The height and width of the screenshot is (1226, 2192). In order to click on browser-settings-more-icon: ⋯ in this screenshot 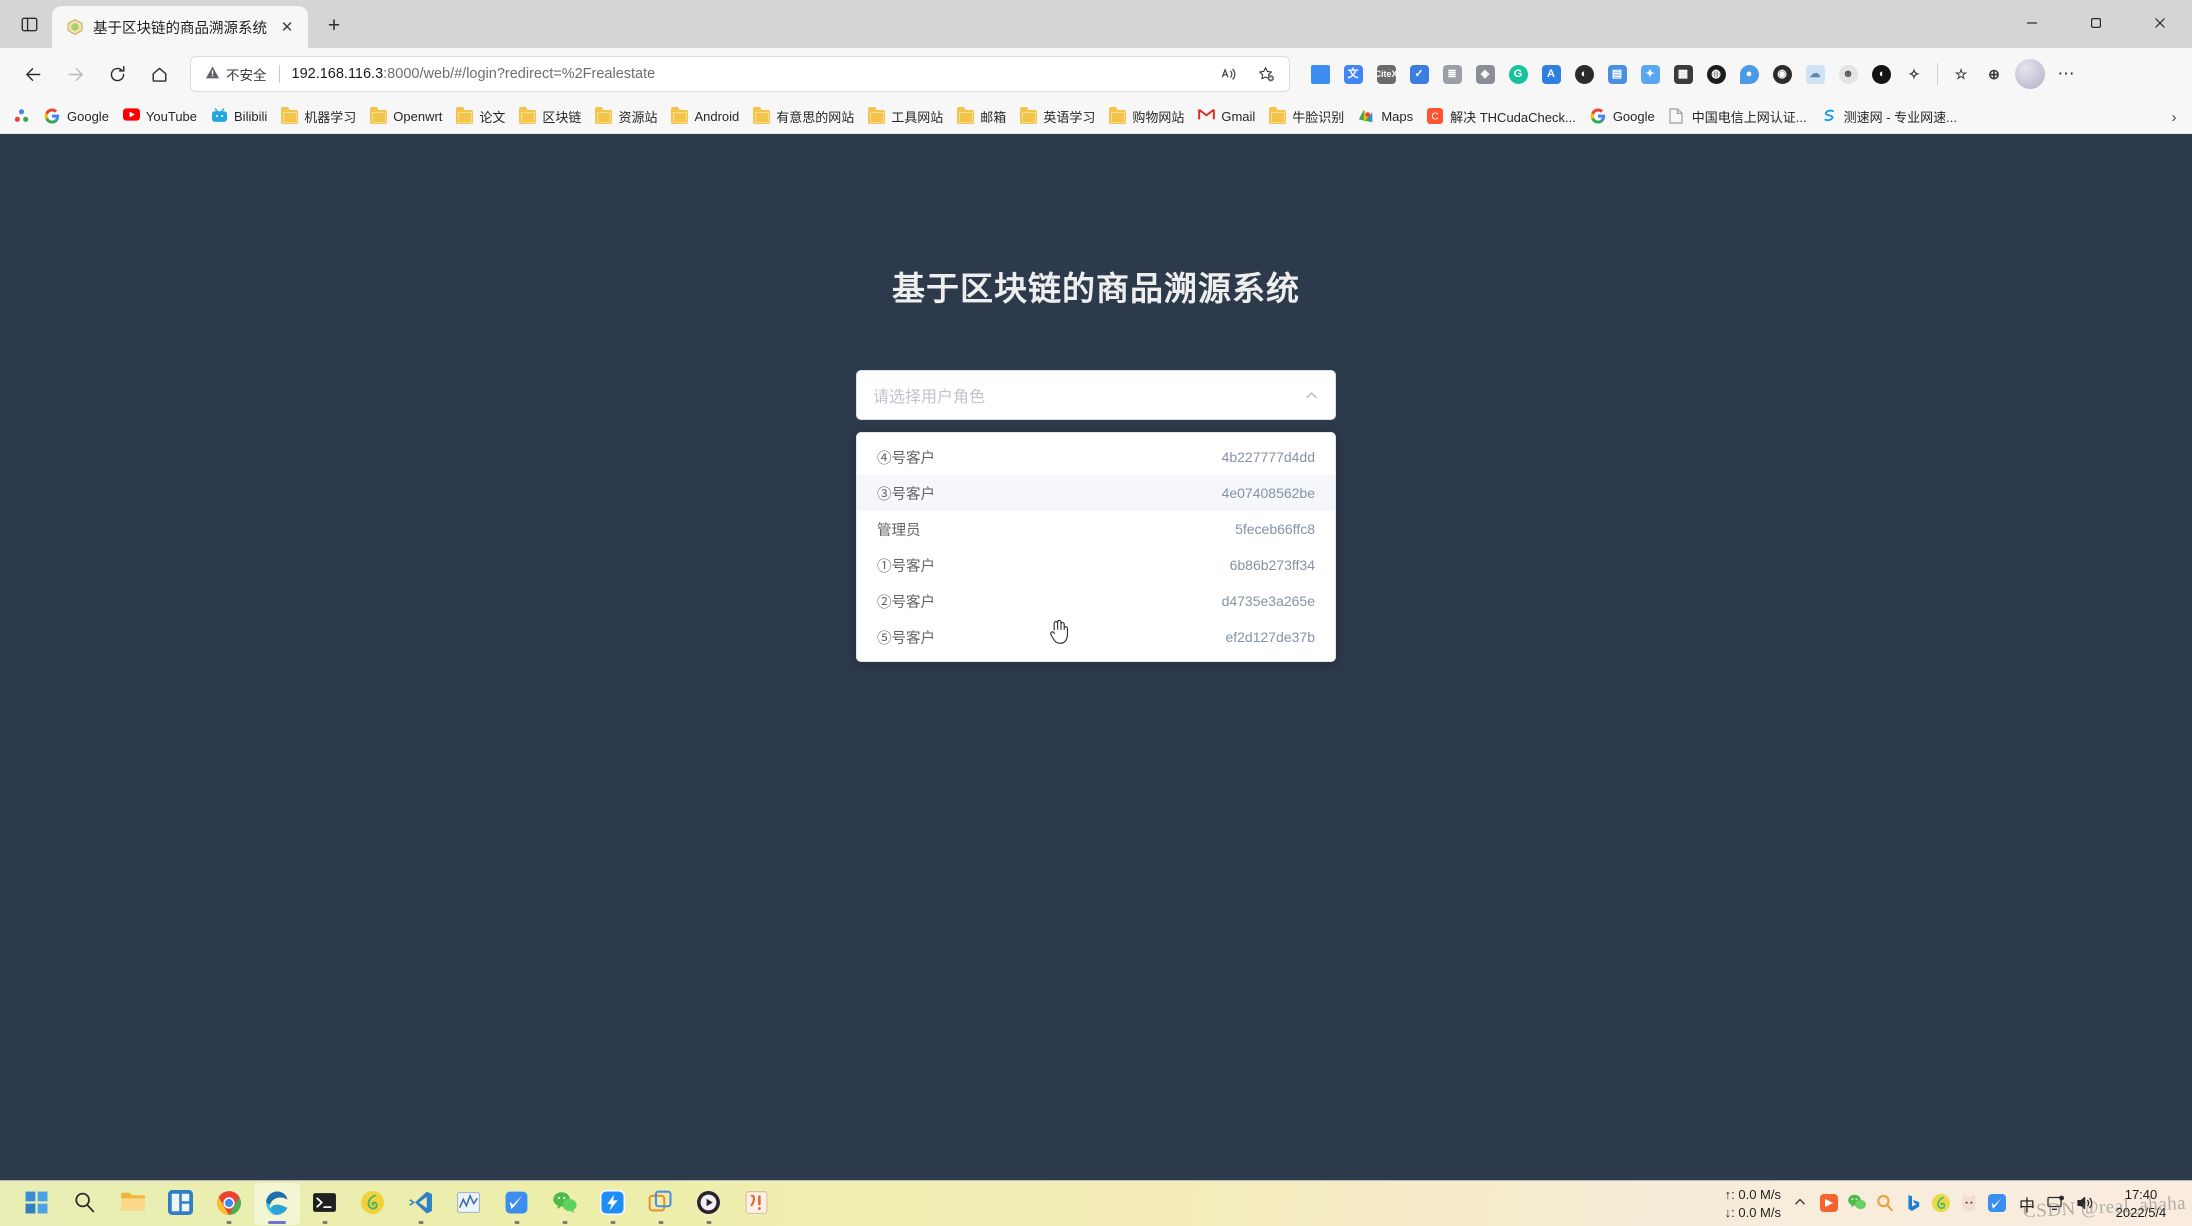, I will do `click(2066, 74)`.